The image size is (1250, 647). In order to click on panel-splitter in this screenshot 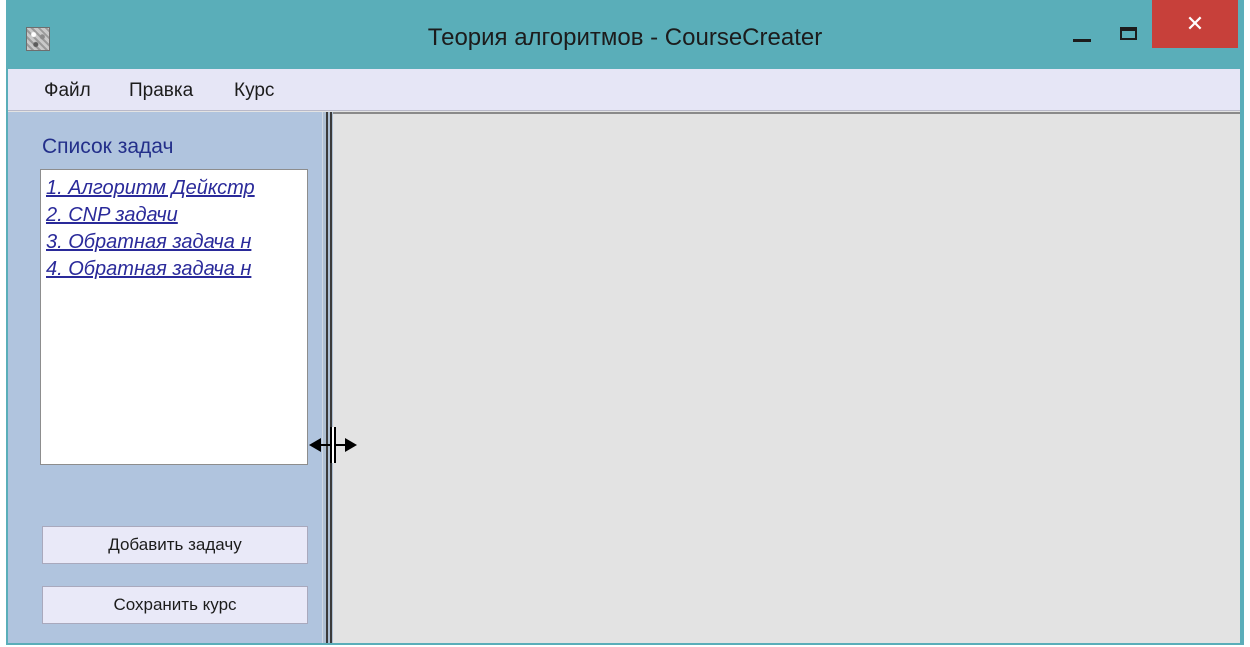, I will do `click(327, 377)`.